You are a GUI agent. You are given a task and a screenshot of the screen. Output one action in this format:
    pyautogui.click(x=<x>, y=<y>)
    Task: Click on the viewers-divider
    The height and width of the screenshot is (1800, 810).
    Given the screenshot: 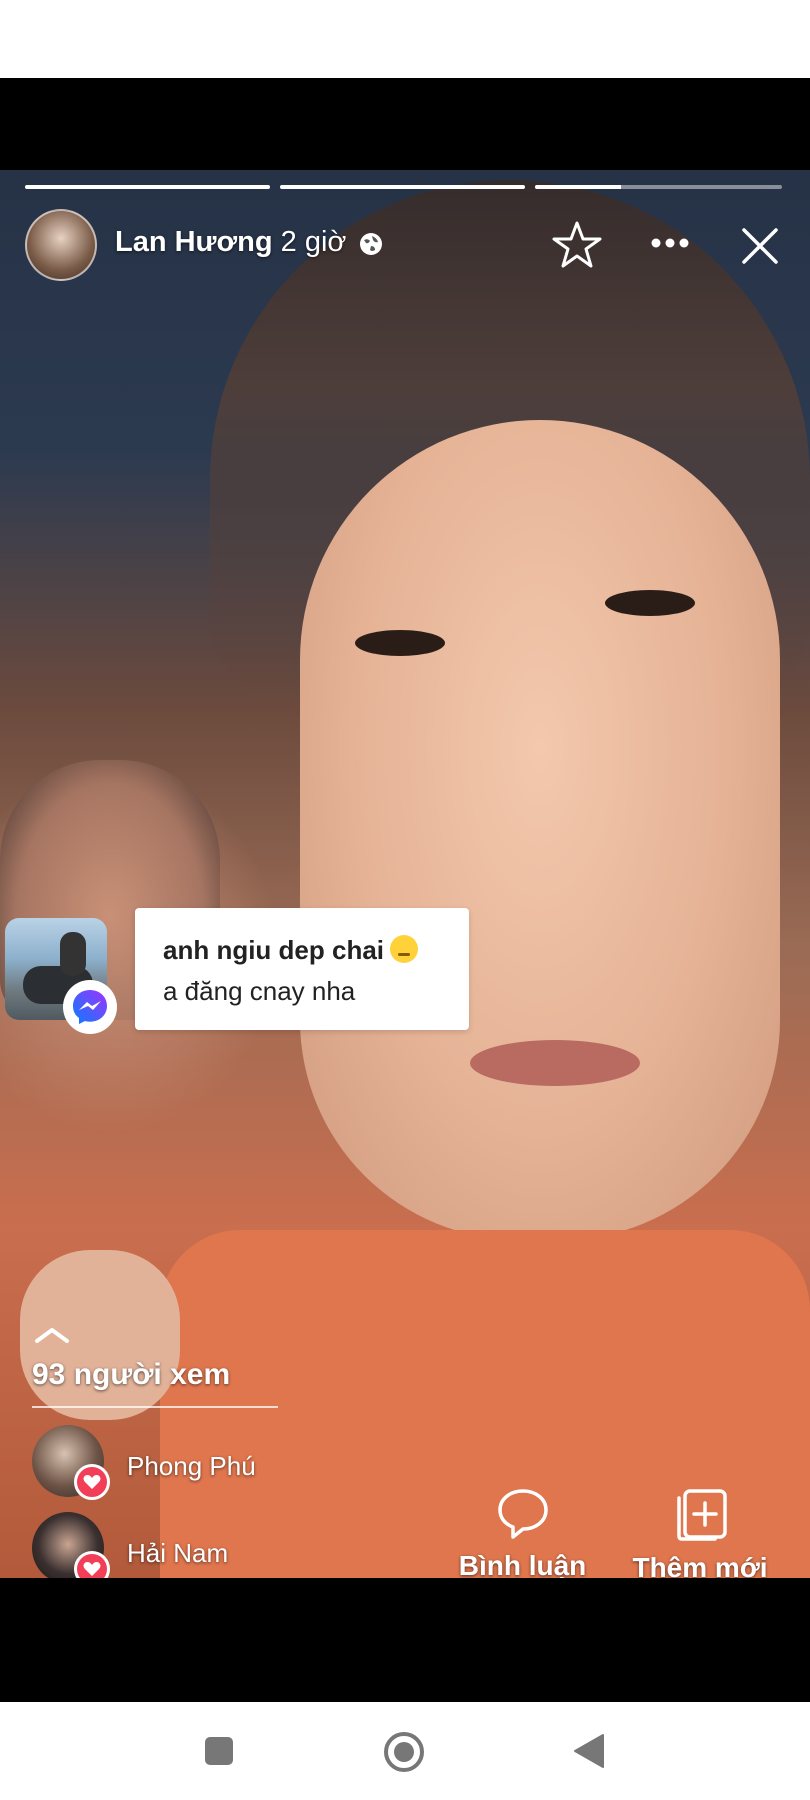 What is the action you would take?
    pyautogui.click(x=155, y=1407)
    